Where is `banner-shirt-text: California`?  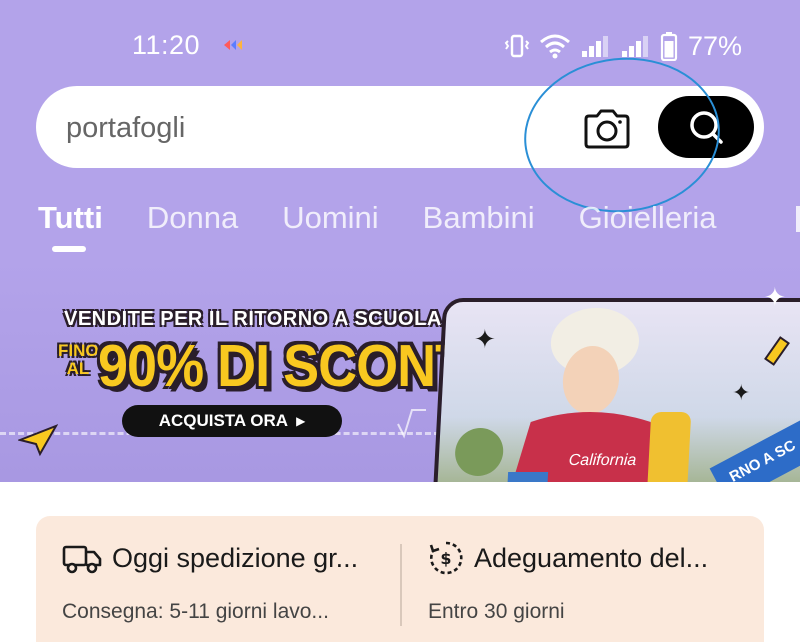
banner-shirt-text: California is located at coordinates (602, 460).